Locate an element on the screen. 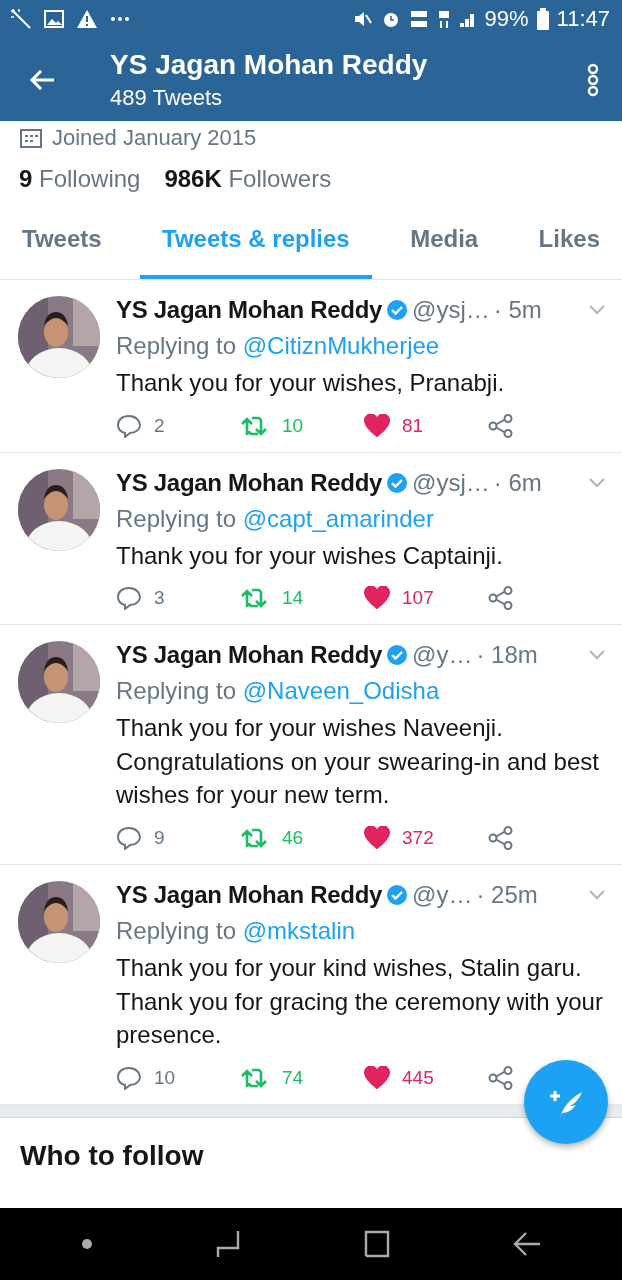  following-link: 9 Following is located at coordinates (80, 179).